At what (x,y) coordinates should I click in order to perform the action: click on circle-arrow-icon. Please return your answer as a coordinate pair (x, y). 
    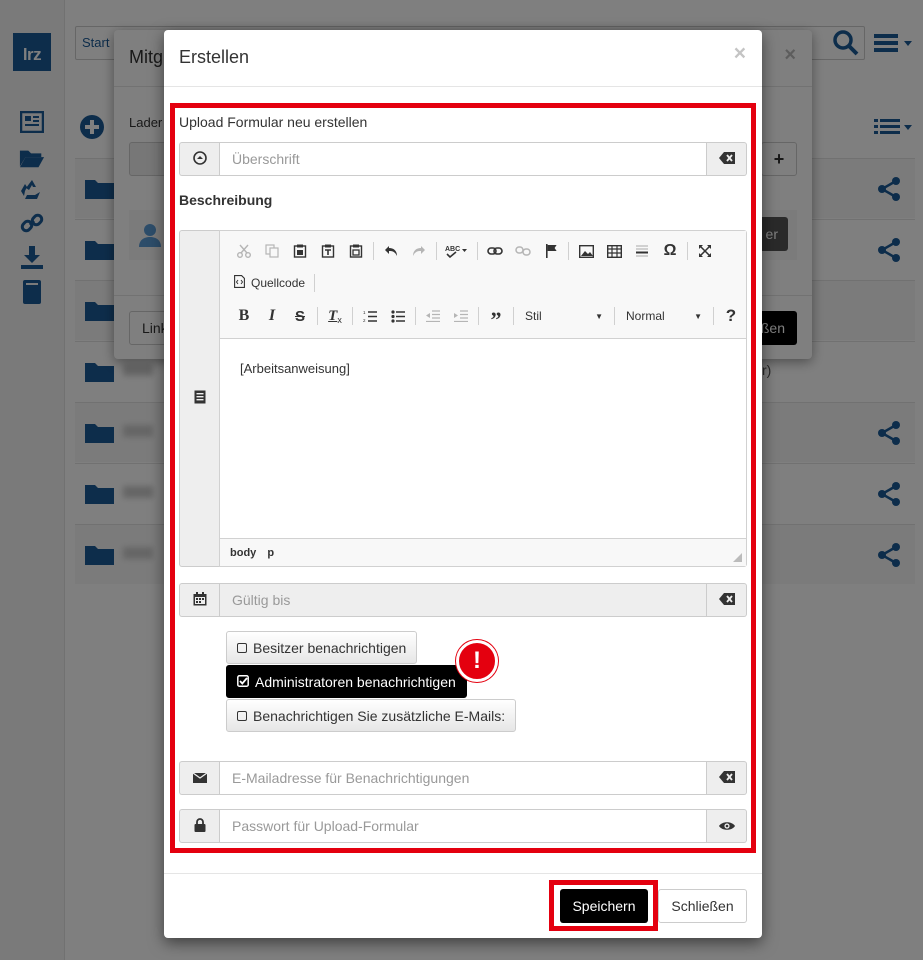
    Looking at the image, I should click on (199, 159).